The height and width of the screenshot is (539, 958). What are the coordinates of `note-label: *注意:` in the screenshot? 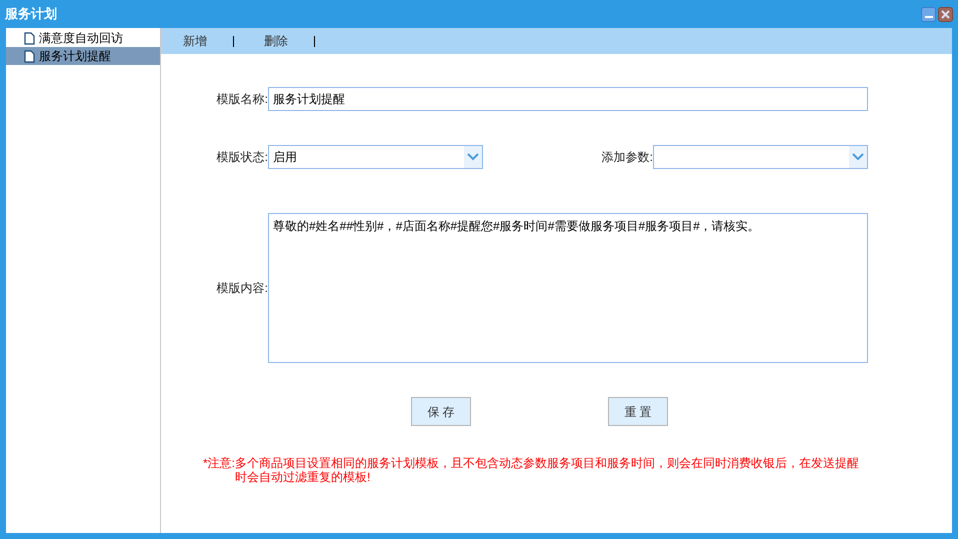 It's located at (219, 464).